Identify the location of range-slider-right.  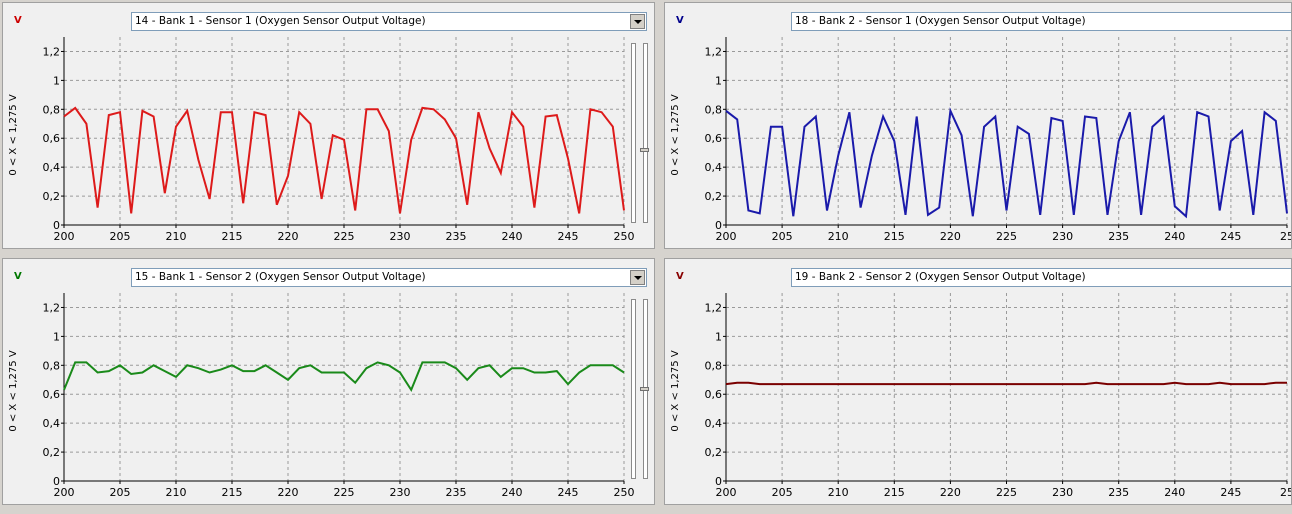
(645, 133).